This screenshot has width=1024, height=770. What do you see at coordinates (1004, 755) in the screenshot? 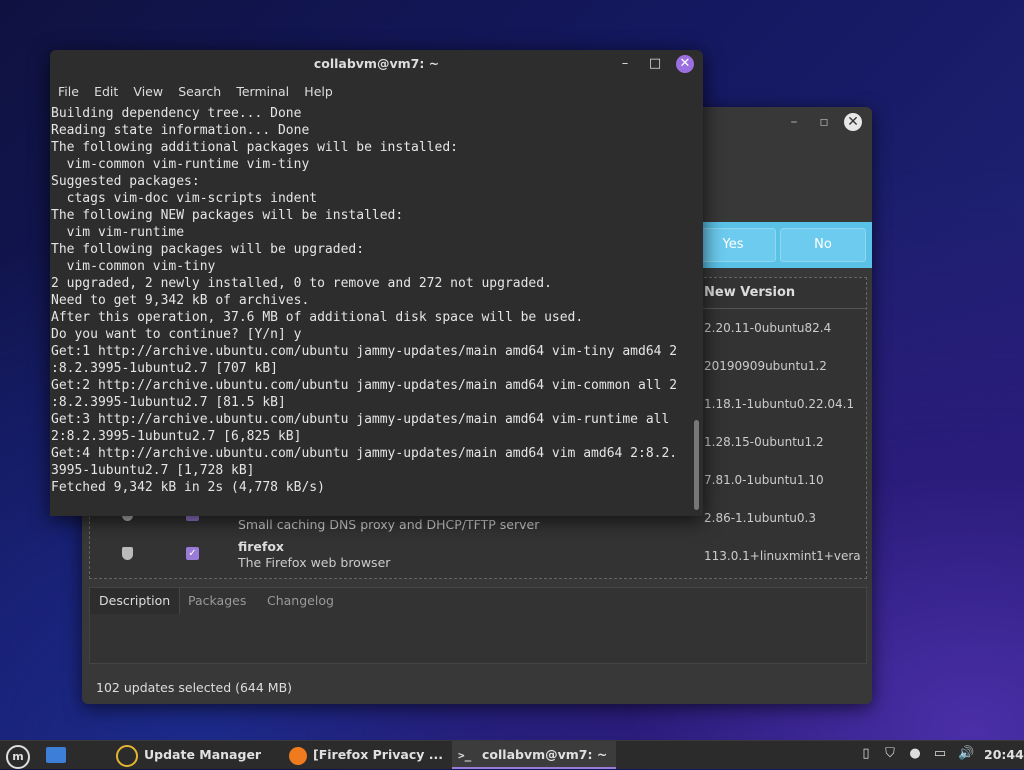
I see `clock: 20:44` at bounding box center [1004, 755].